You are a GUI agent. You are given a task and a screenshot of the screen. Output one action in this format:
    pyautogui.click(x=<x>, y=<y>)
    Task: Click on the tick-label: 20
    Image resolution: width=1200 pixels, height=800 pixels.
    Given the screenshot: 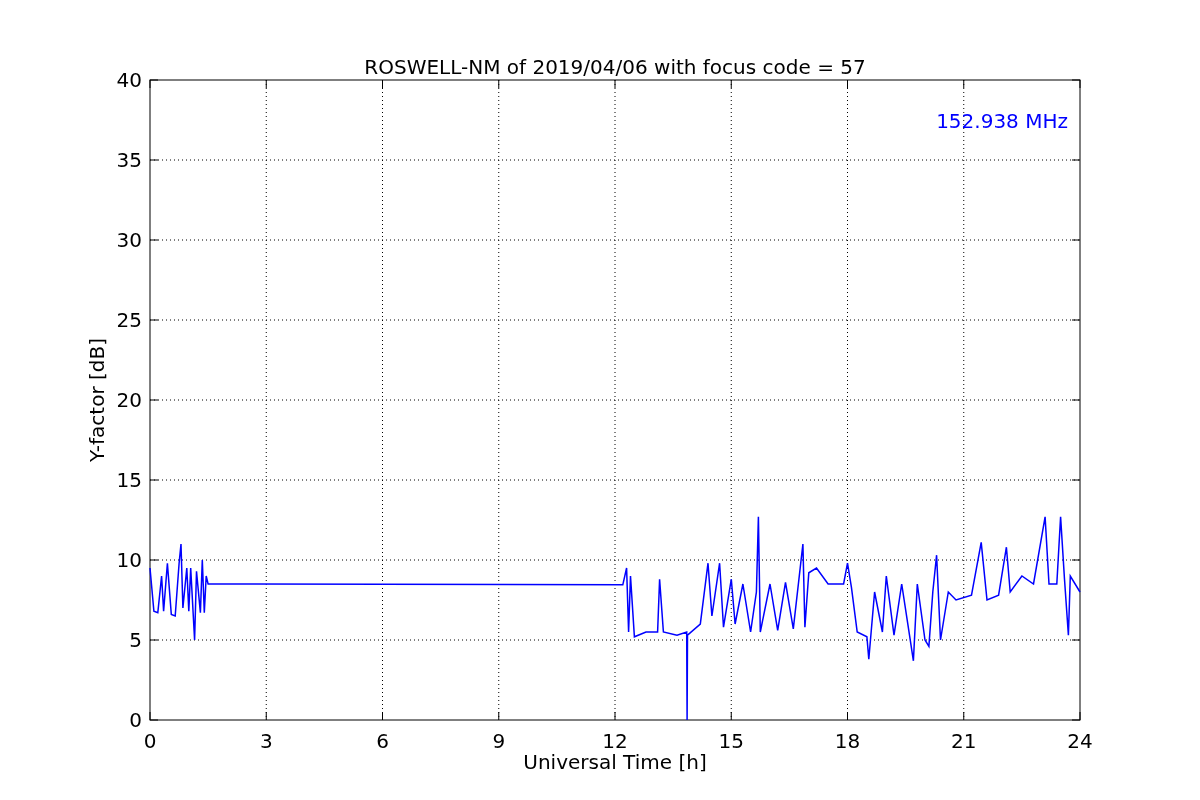 What is the action you would take?
    pyautogui.click(x=129, y=400)
    